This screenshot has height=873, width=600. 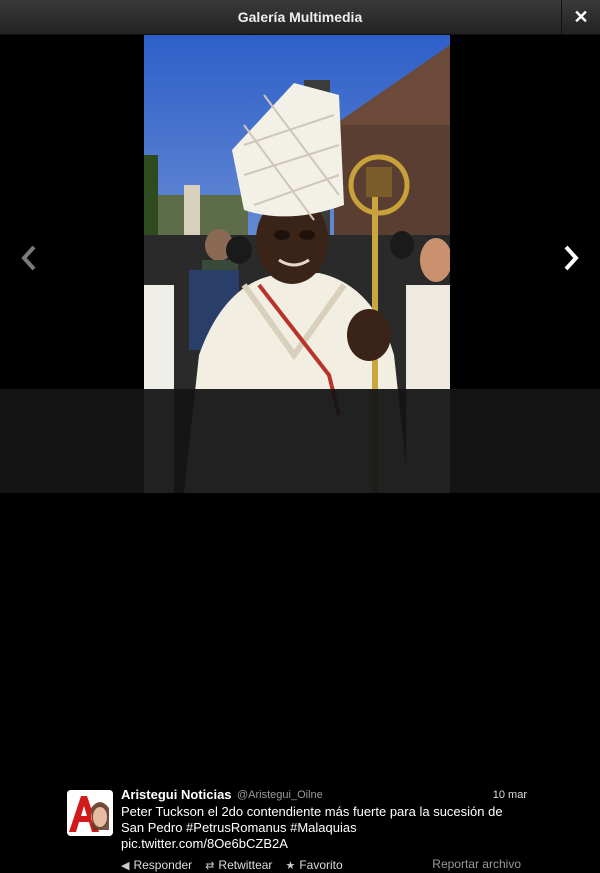 What do you see at coordinates (321, 865) in the screenshot?
I see `favorite-label: Favorito` at bounding box center [321, 865].